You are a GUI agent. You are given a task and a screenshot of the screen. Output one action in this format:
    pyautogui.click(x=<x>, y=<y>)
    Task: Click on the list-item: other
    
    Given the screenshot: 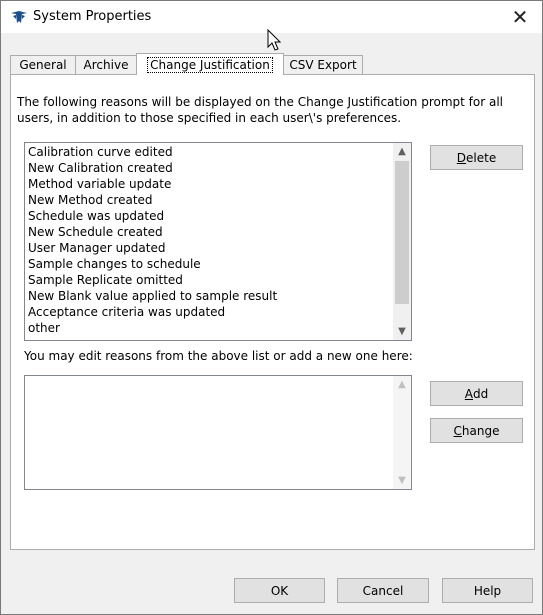 What is the action you would take?
    pyautogui.click(x=209, y=328)
    